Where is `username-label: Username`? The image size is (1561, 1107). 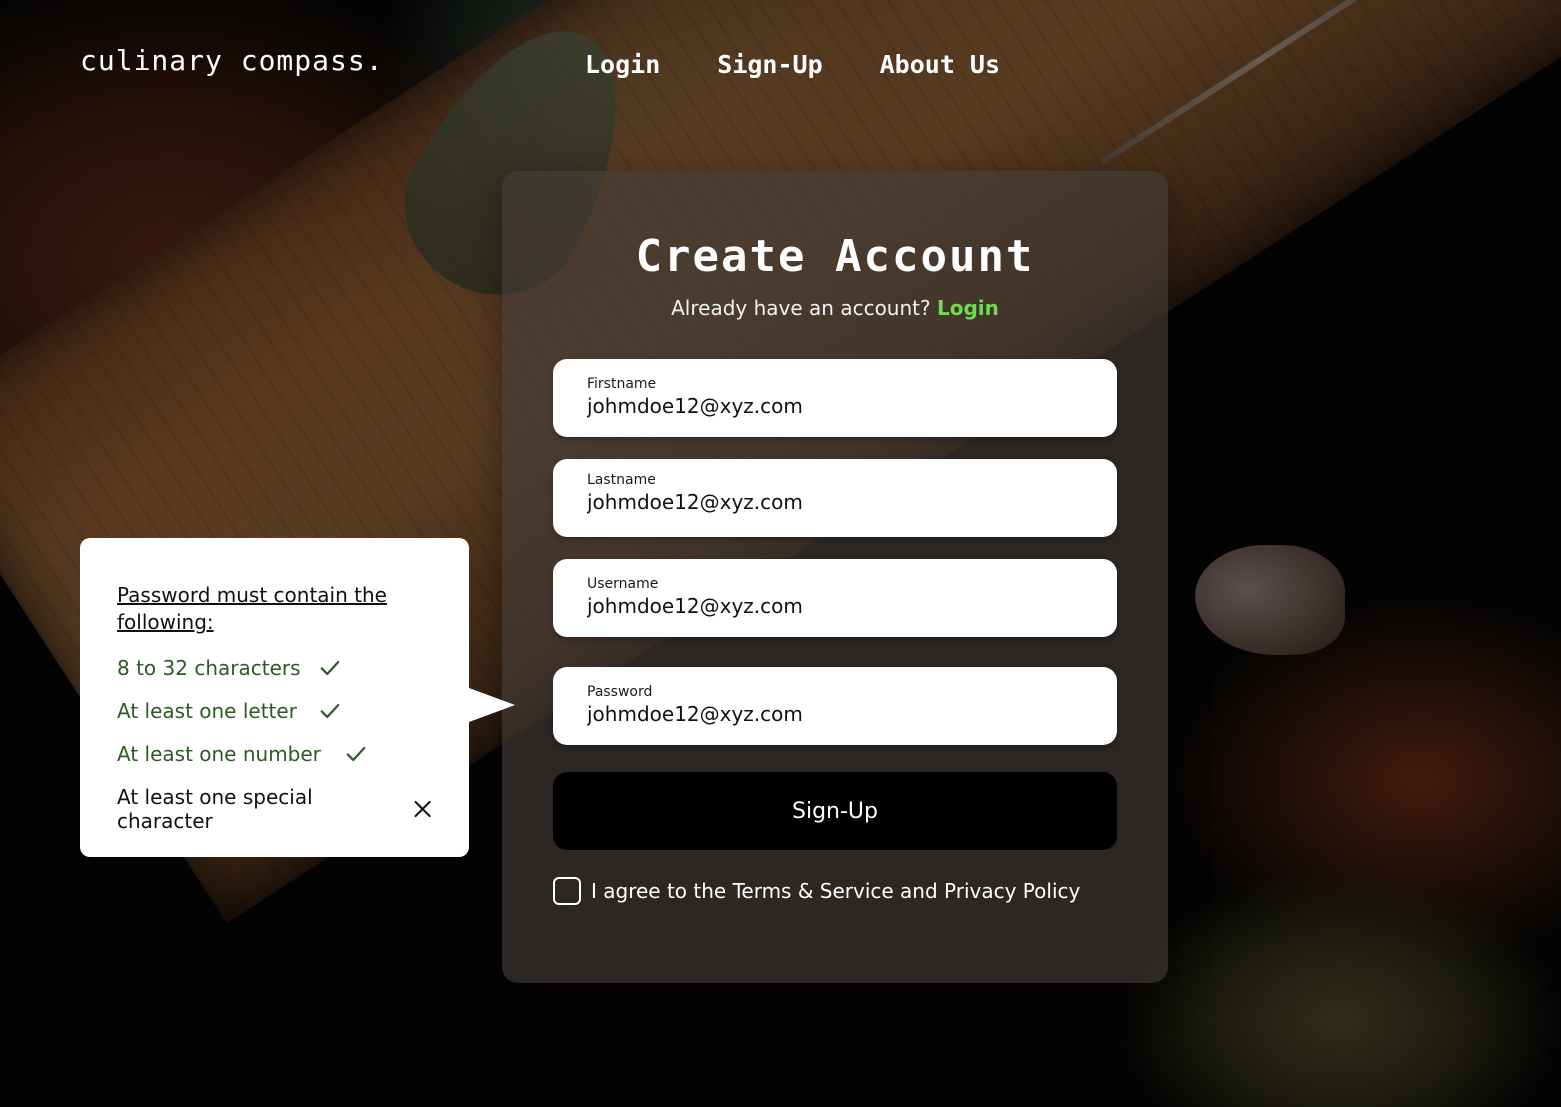
username-label: Username is located at coordinates (623, 584).